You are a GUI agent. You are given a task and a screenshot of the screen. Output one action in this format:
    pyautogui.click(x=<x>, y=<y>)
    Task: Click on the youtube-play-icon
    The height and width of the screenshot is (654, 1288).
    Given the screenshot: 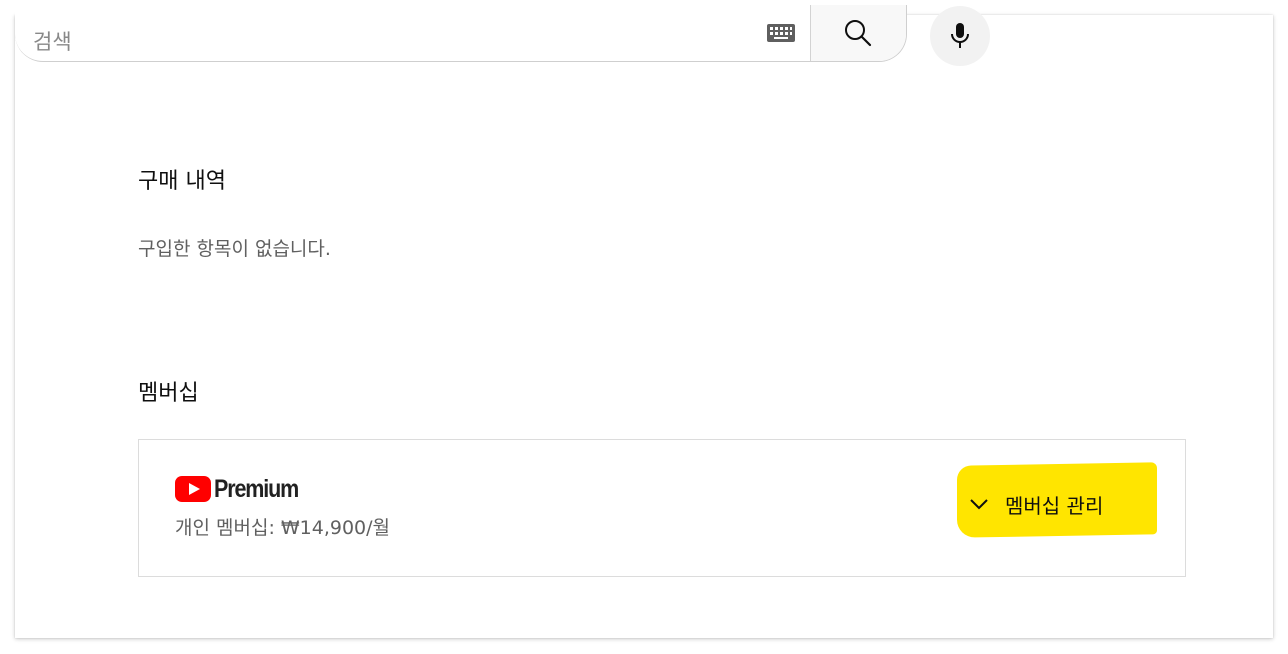 What is the action you would take?
    pyautogui.click(x=193, y=489)
    